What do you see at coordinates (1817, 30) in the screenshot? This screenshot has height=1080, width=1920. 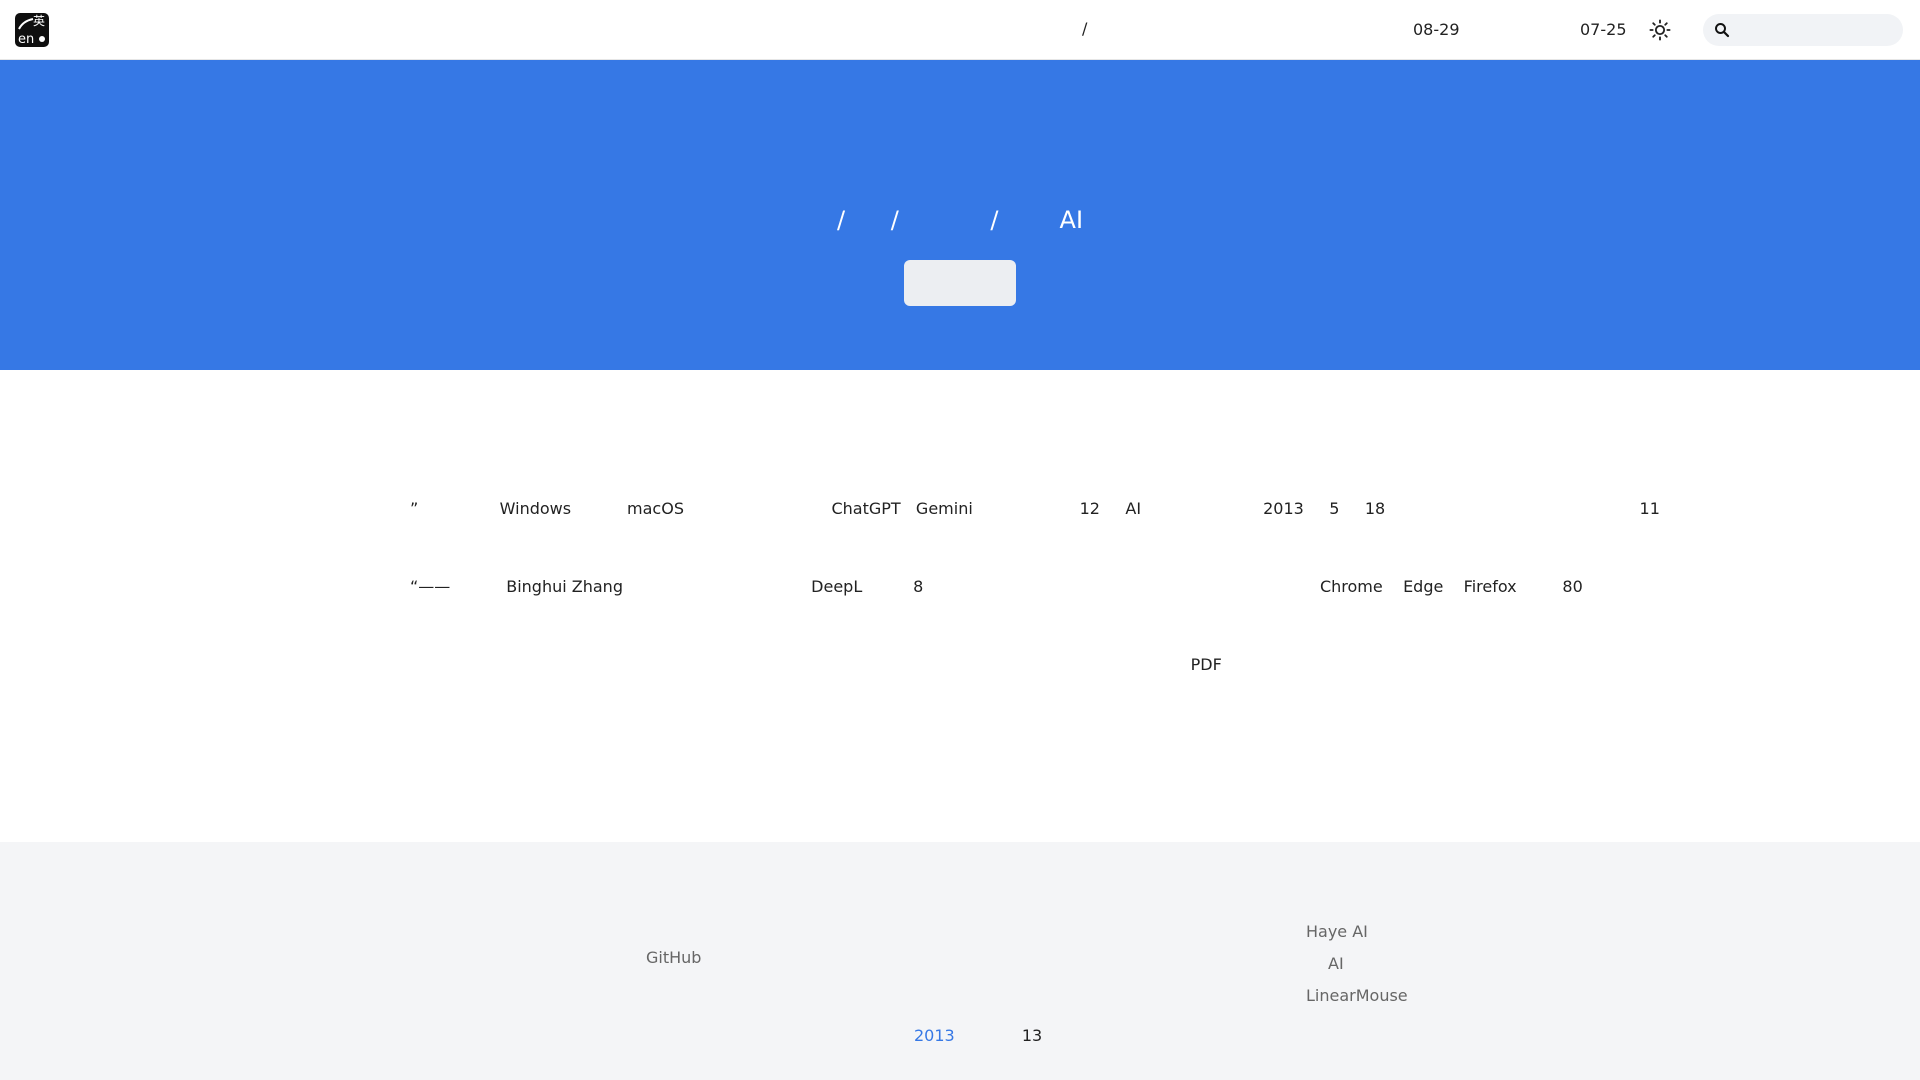 I see `search-input` at bounding box center [1817, 30].